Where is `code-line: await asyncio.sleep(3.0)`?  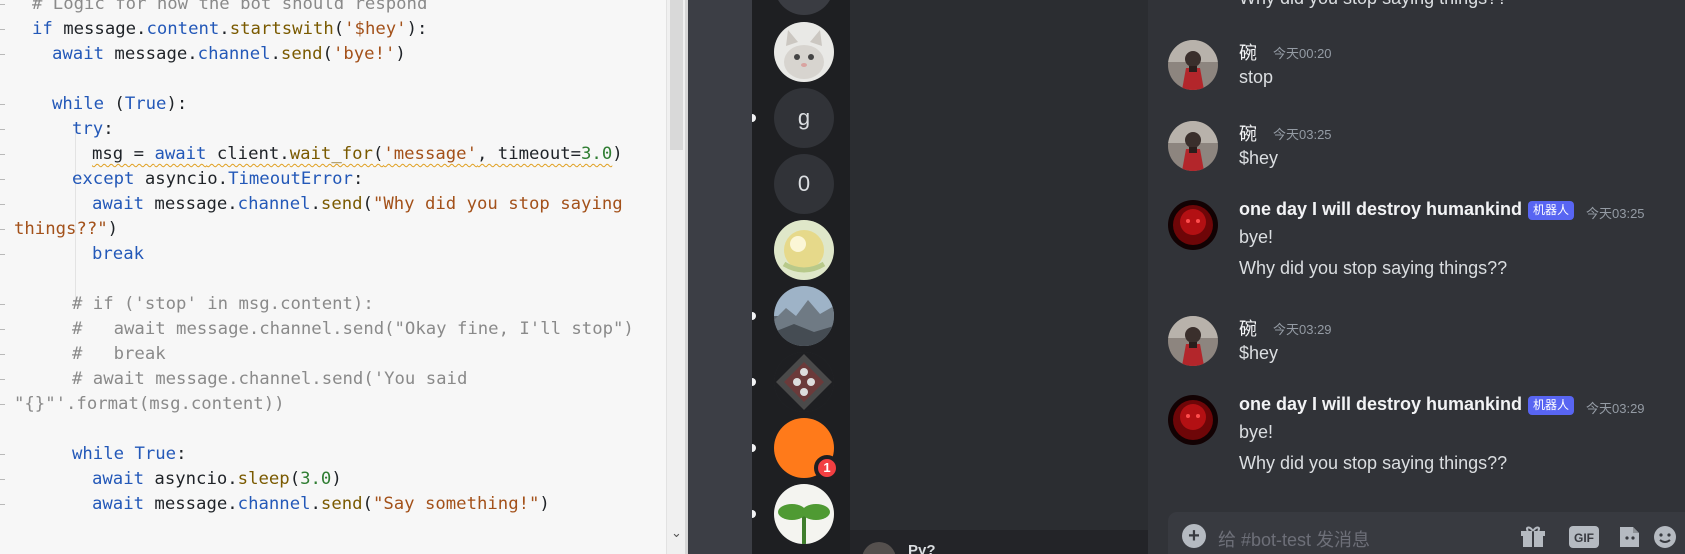 code-line: await asyncio.sleep(3.0) is located at coordinates (217, 479).